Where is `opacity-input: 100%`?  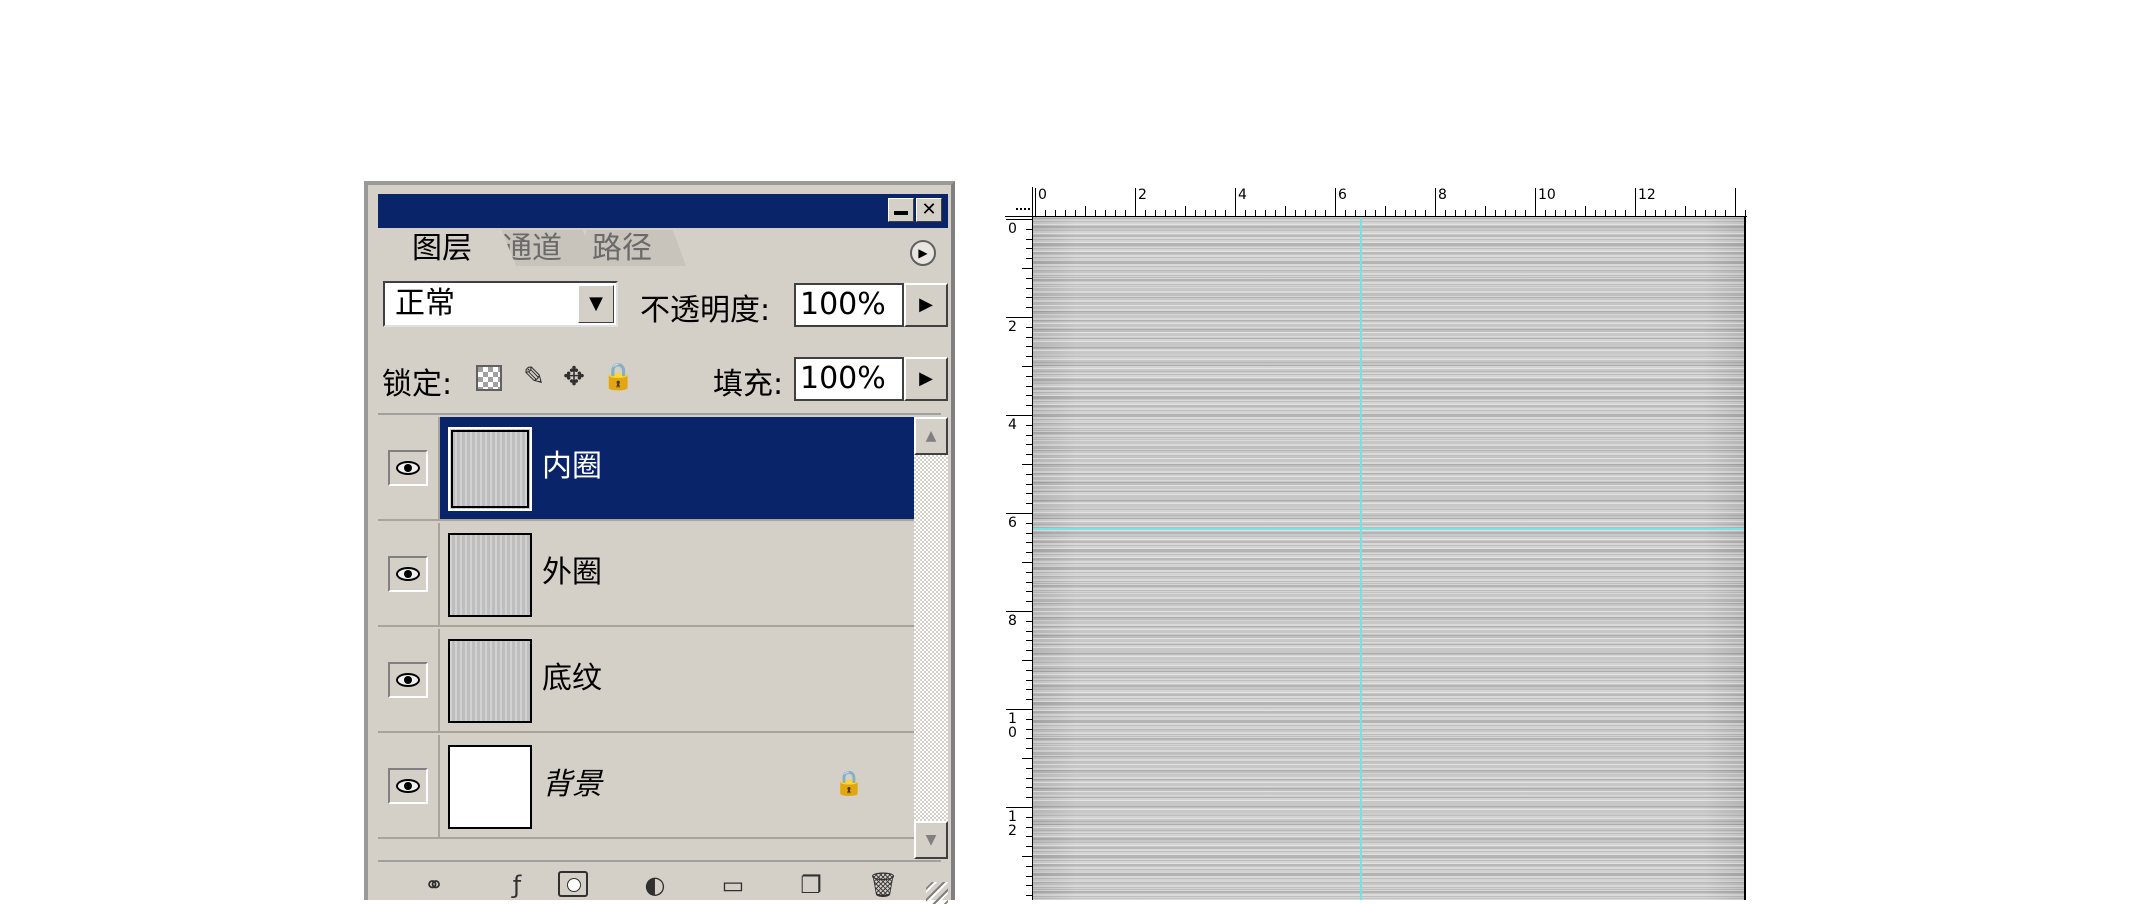
opacity-input: 100% is located at coordinates (849, 305).